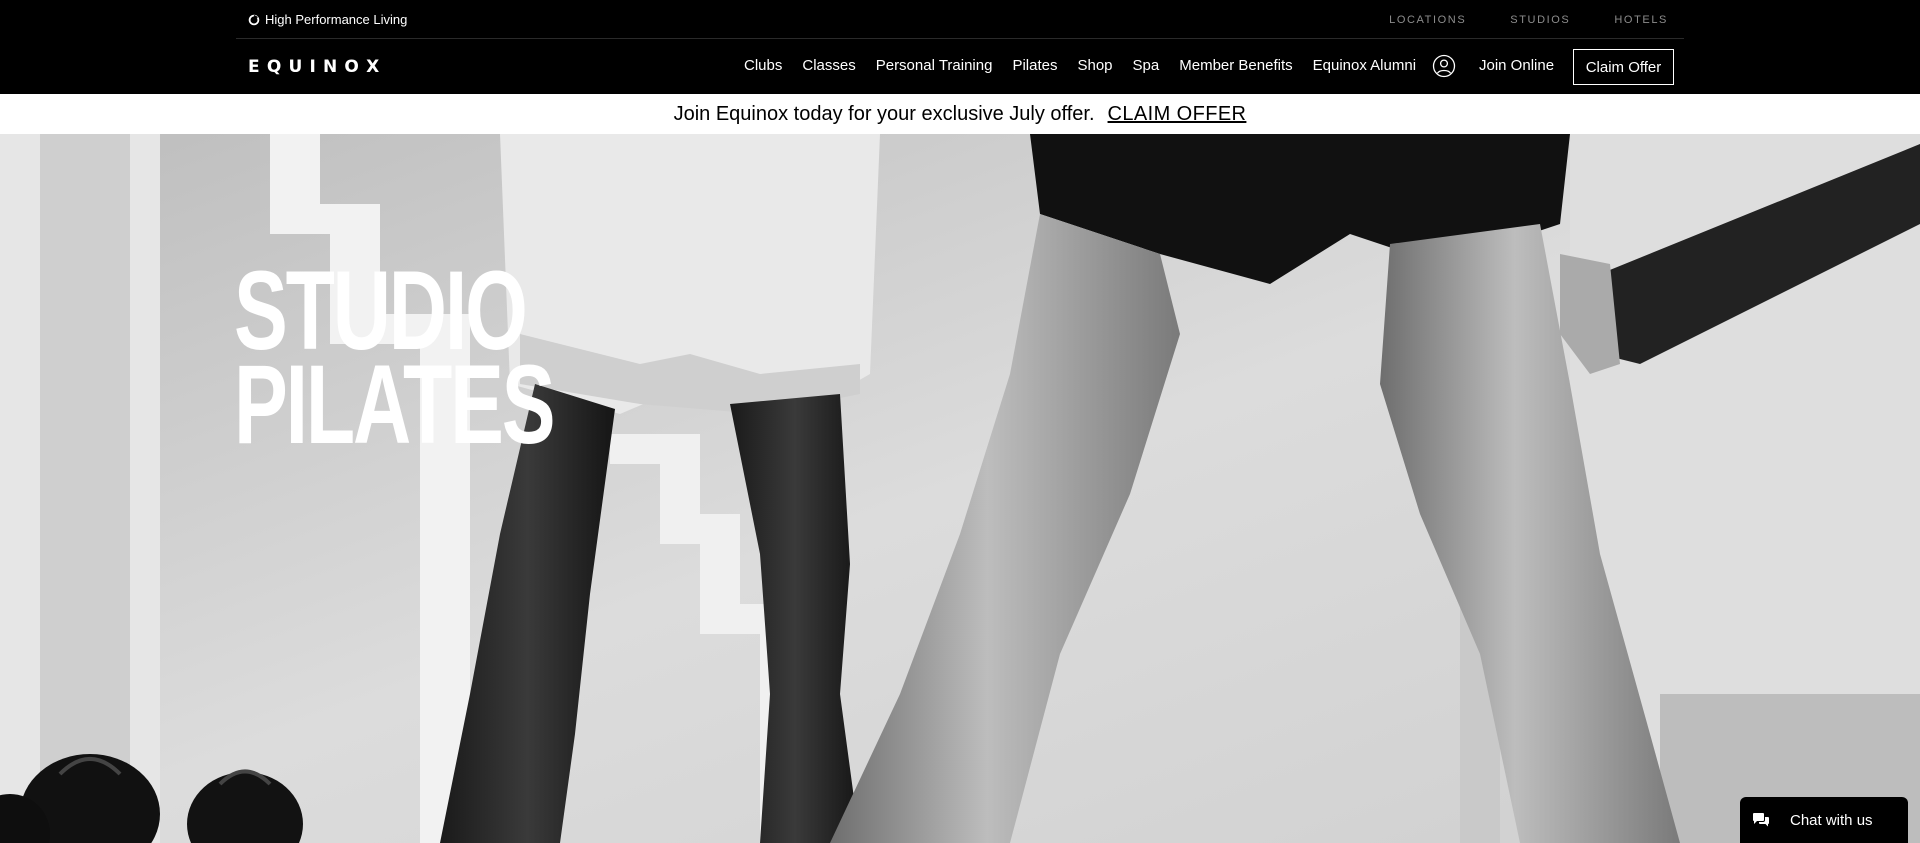 This screenshot has height=843, width=1920. What do you see at coordinates (1094, 65) in the screenshot?
I see `nav-item-shop: Shop` at bounding box center [1094, 65].